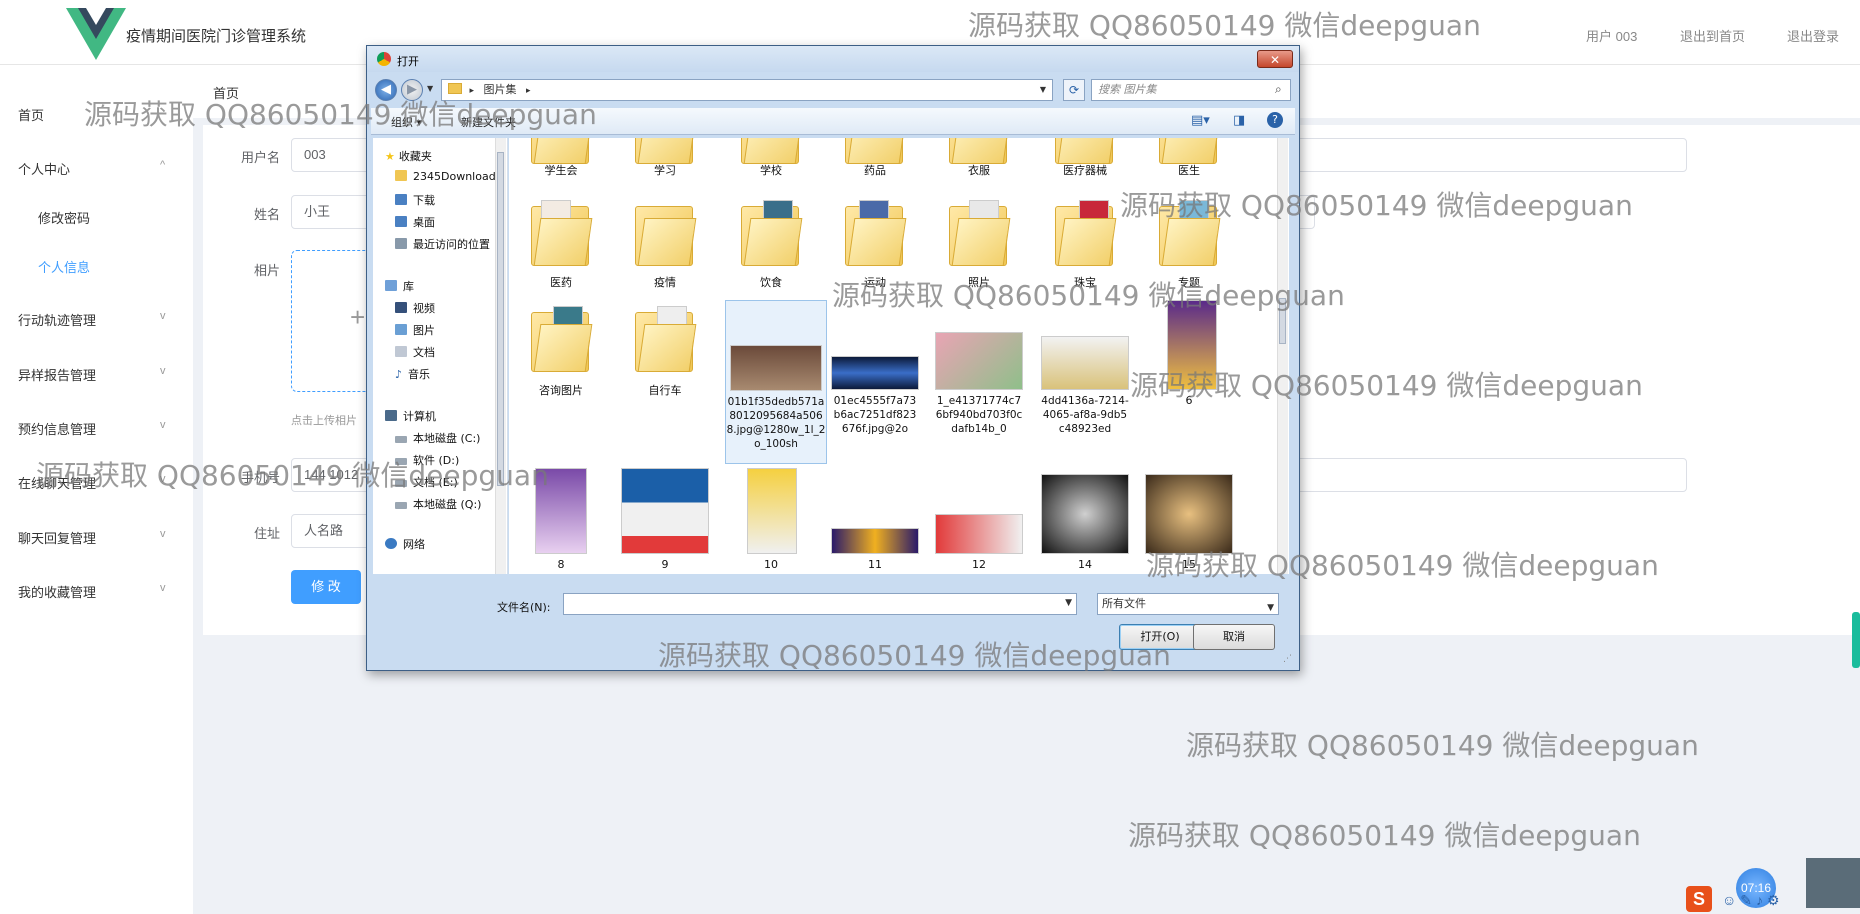 The image size is (1860, 914). I want to click on folder-item: 医疗器械, so click(1085, 162).